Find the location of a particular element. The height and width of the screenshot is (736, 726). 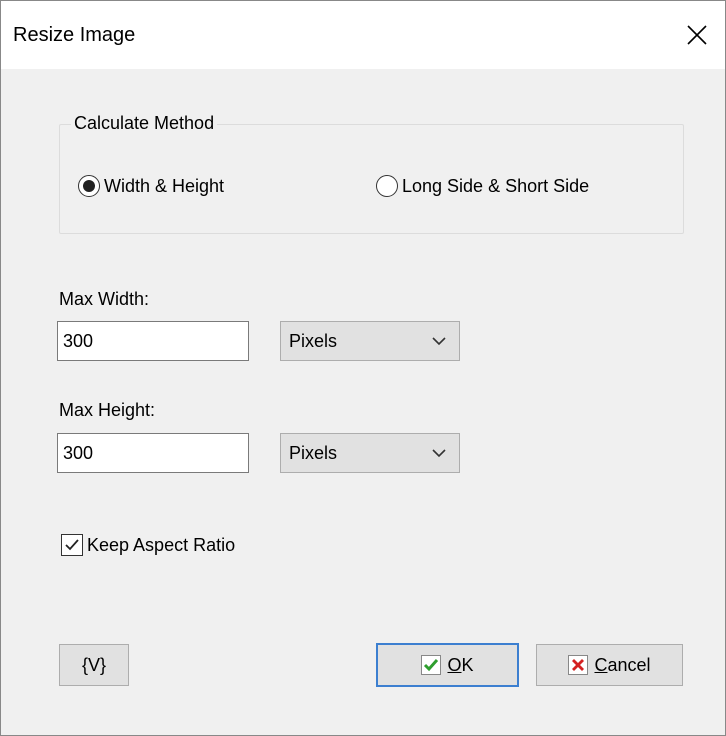

max-height-unit-select: Pixels is located at coordinates (370, 453).